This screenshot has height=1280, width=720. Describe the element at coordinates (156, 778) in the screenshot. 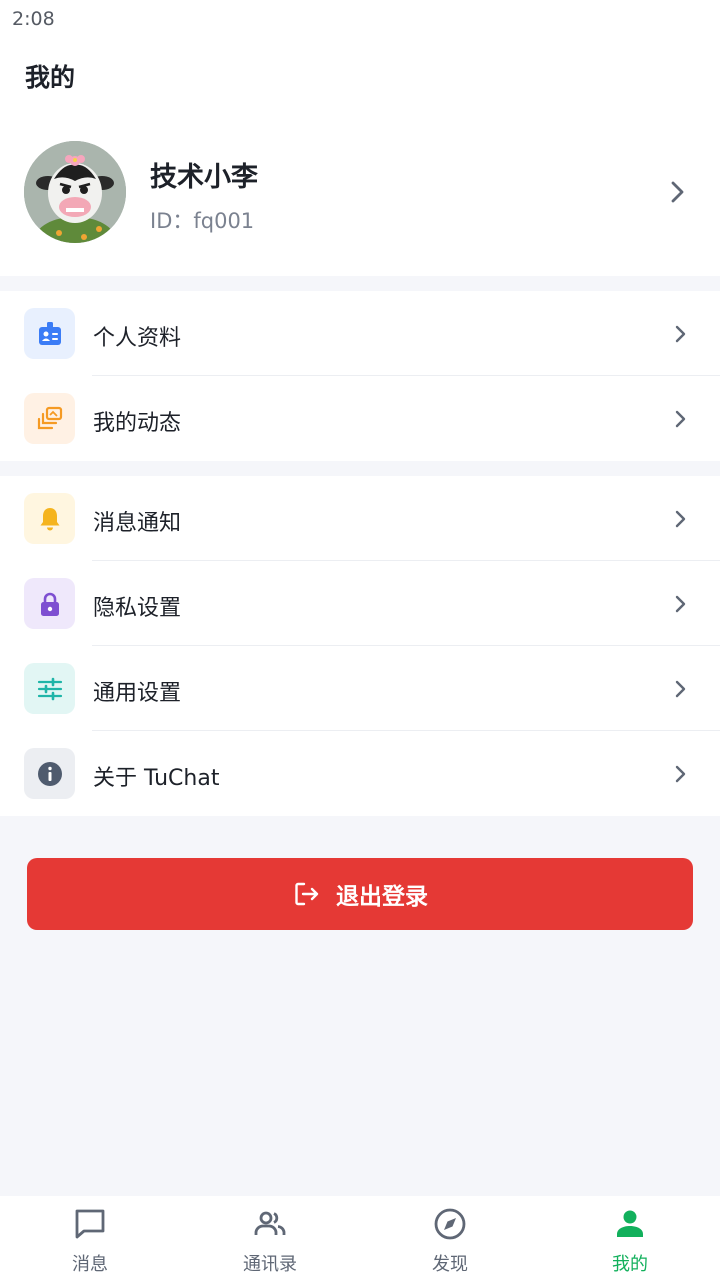

I see `menu-item-label: 关于 TuChat` at that location.